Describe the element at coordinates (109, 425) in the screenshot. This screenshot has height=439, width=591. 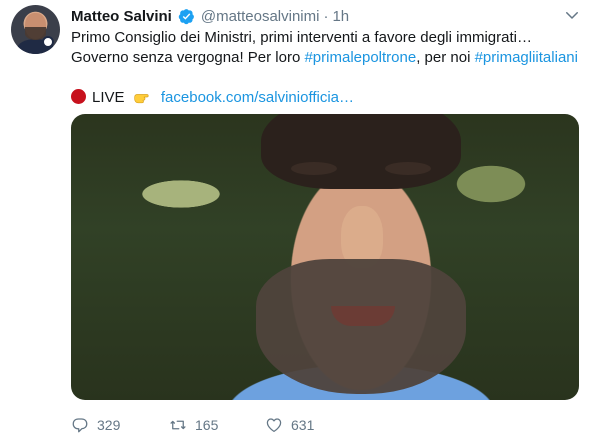
I see `reply-count: 329` at that location.